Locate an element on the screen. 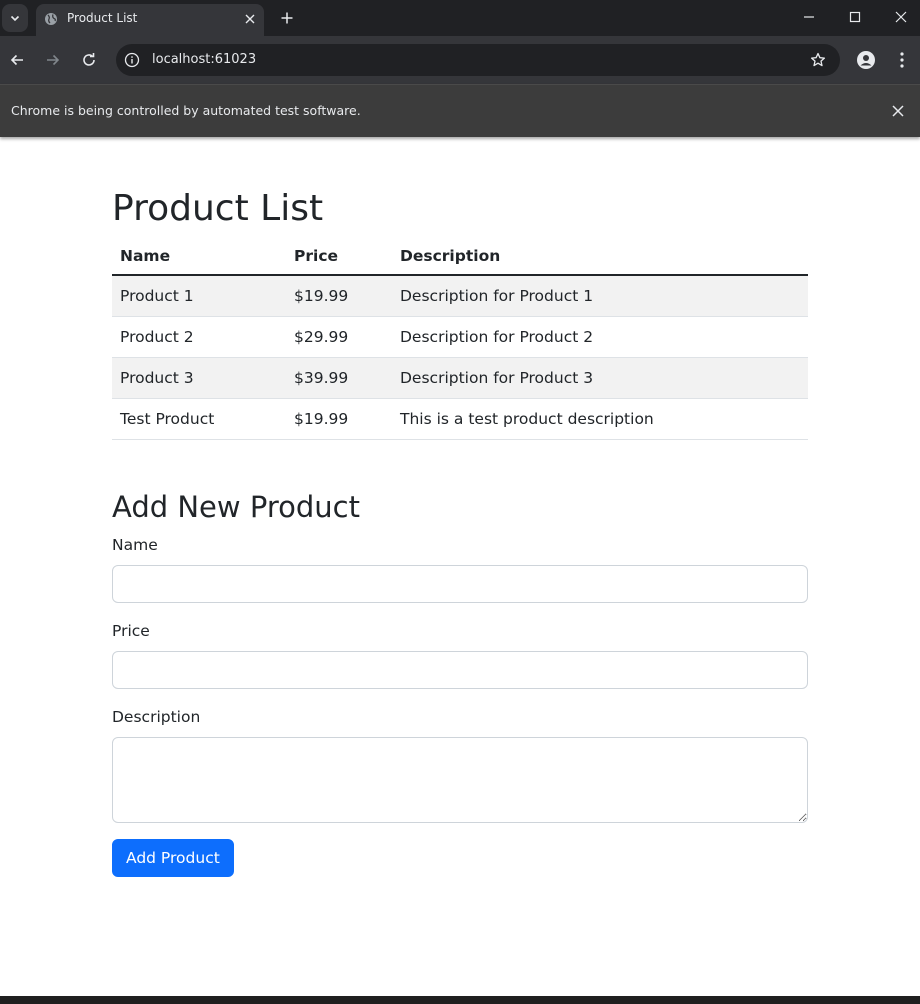  chevron-down-icon is located at coordinates (15, 18).